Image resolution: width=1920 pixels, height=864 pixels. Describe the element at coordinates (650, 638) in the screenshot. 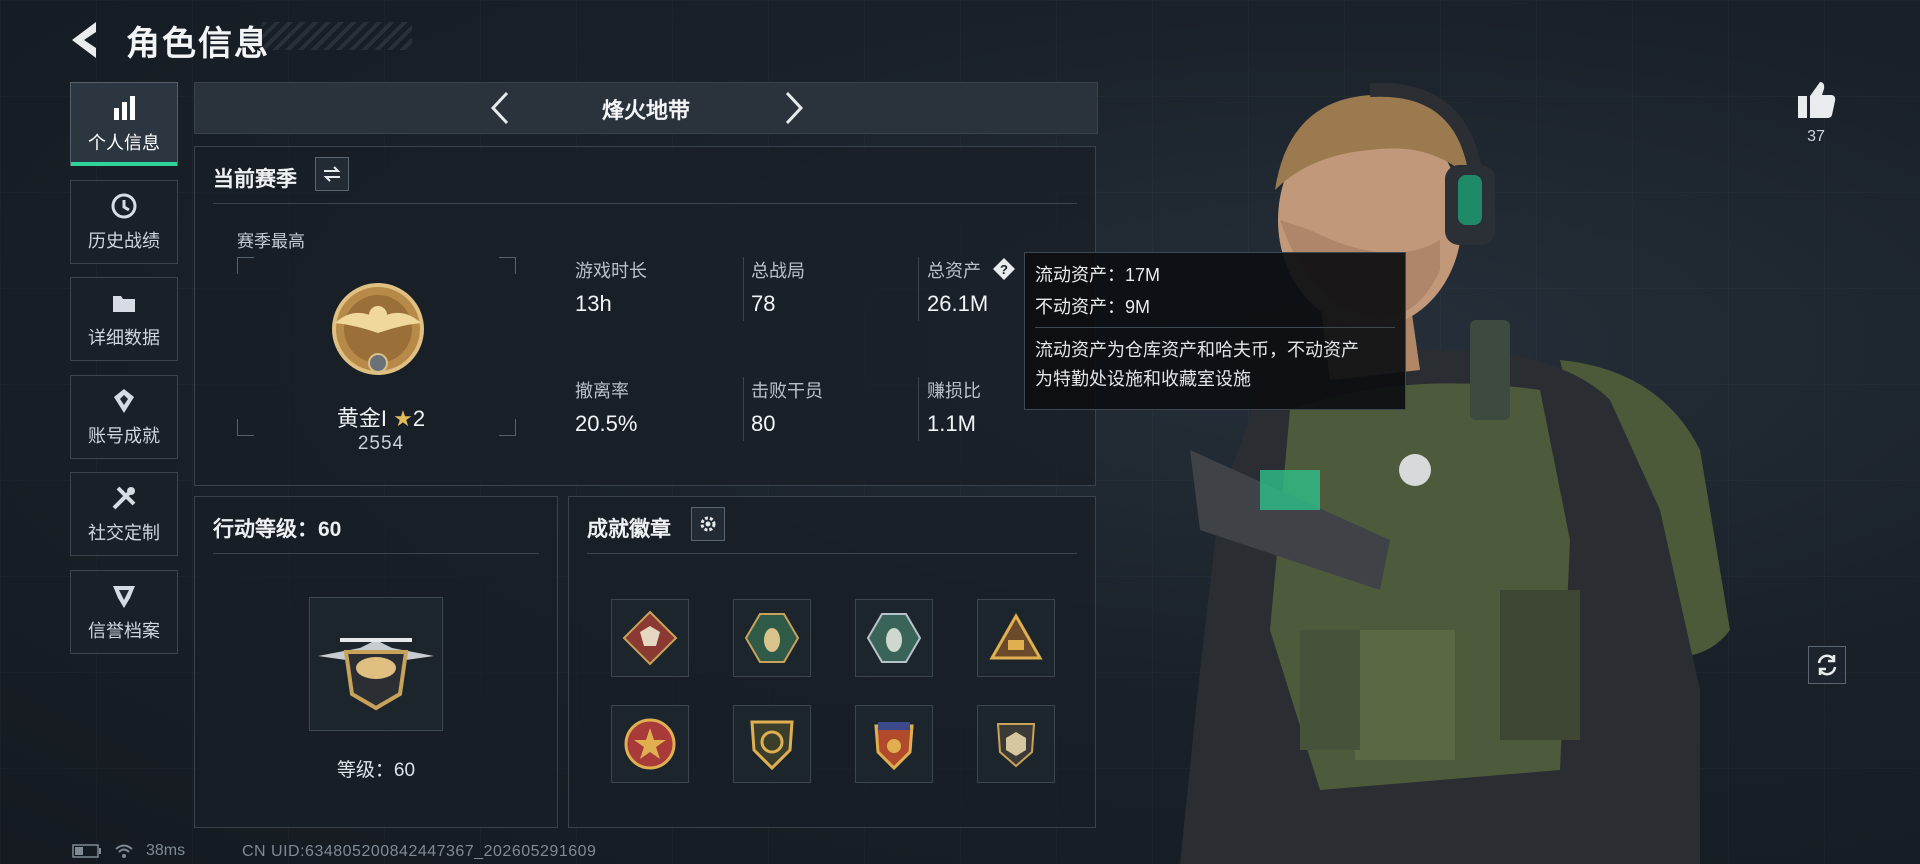

I see `badge-wolf-icon` at that location.